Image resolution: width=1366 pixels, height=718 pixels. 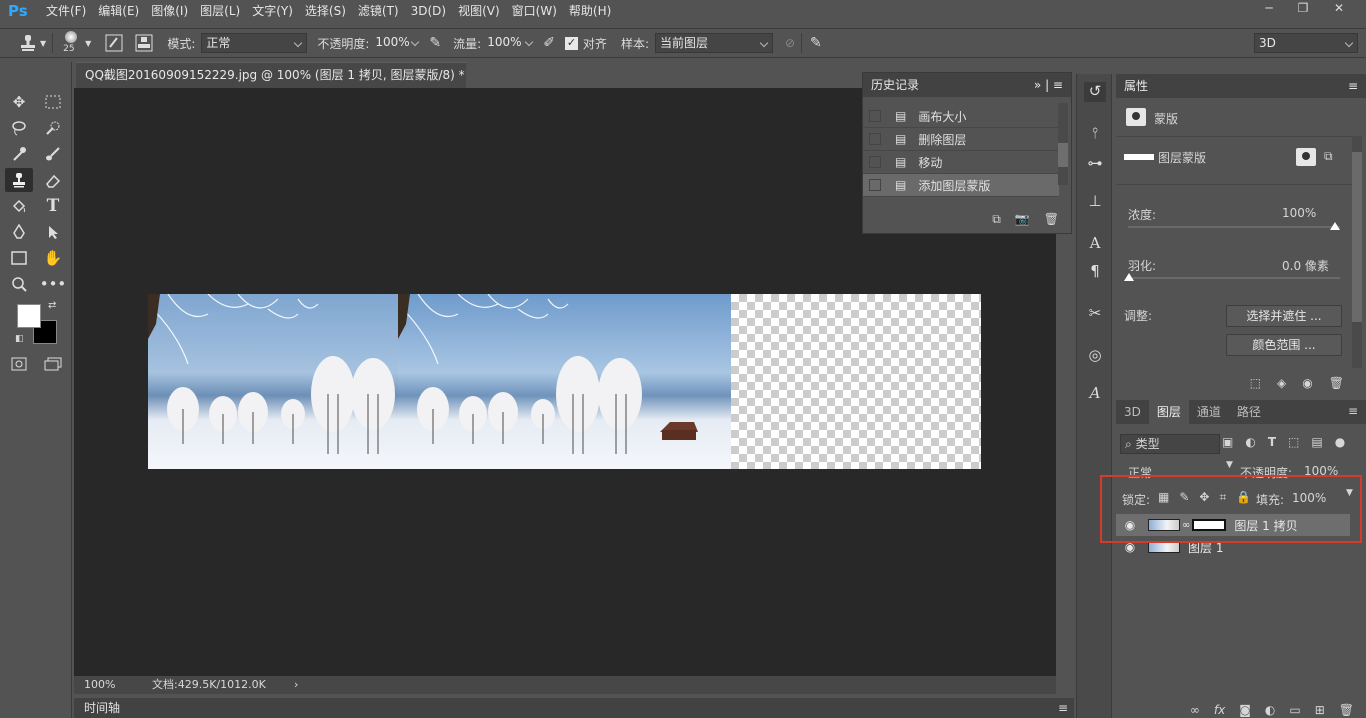 What do you see at coordinates (53, 180) in the screenshot?
I see `eraser-tool-icon` at bounding box center [53, 180].